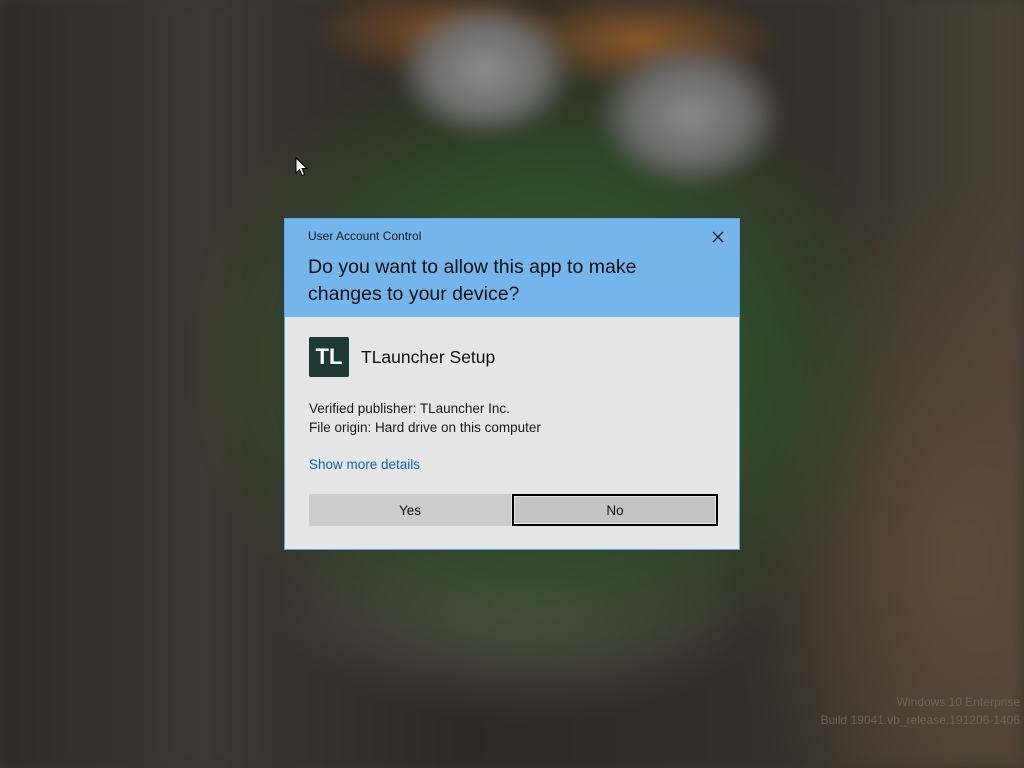 The image size is (1024, 768). I want to click on file-origin: File origin: Hard drive on this computer, so click(425, 427).